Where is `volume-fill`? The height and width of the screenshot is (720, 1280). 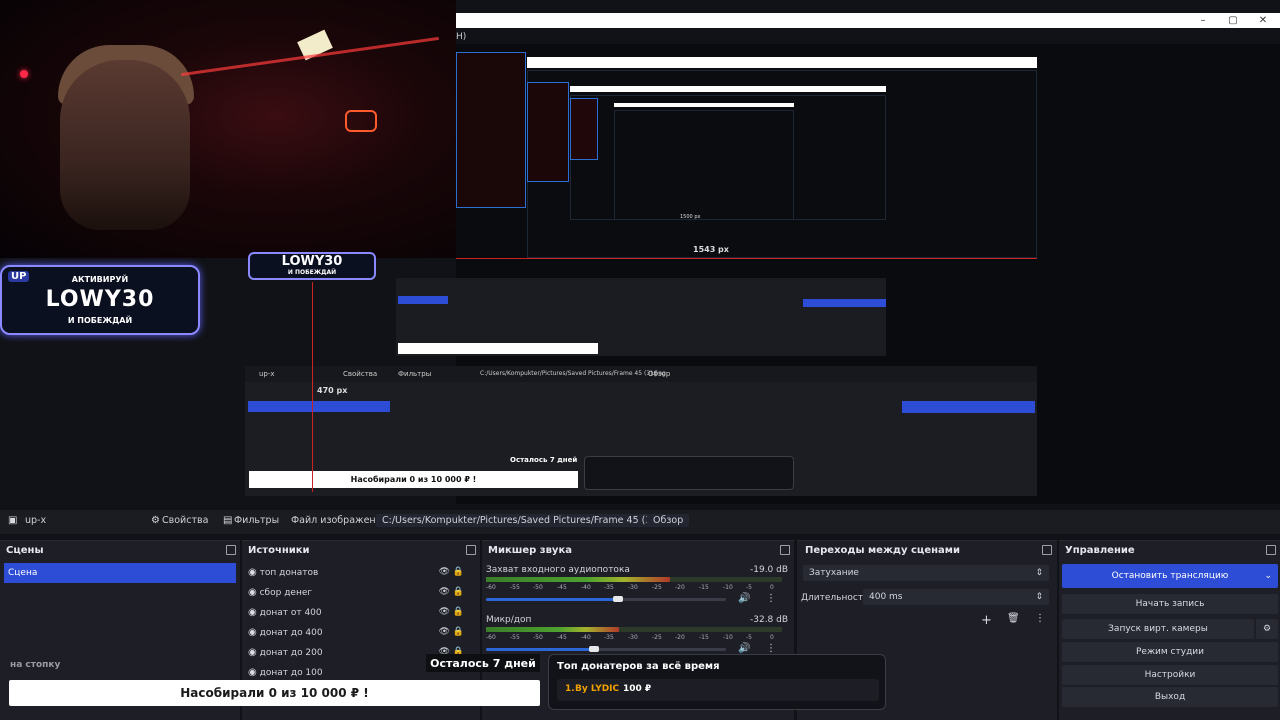 volume-fill is located at coordinates (540, 649).